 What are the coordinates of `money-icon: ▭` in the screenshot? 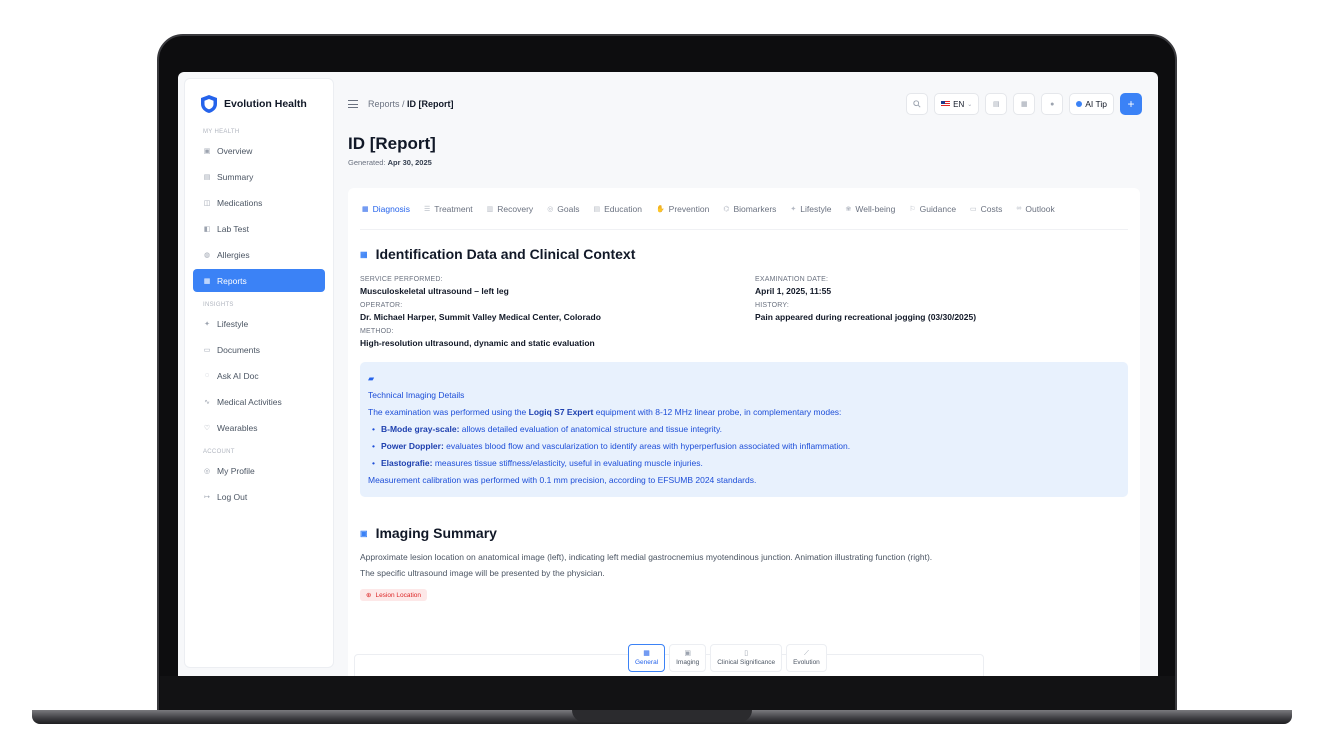 It's located at (973, 209).